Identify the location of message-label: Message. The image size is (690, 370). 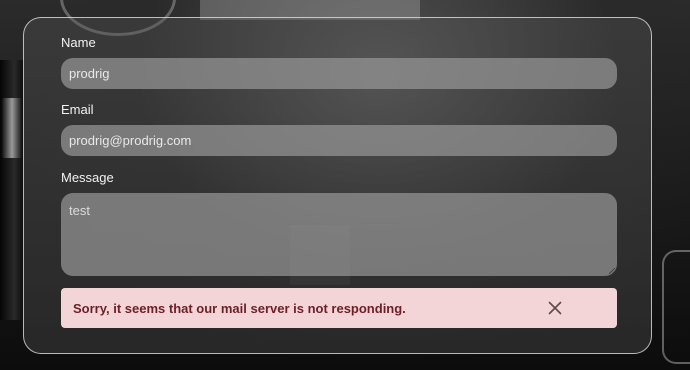
(87, 177).